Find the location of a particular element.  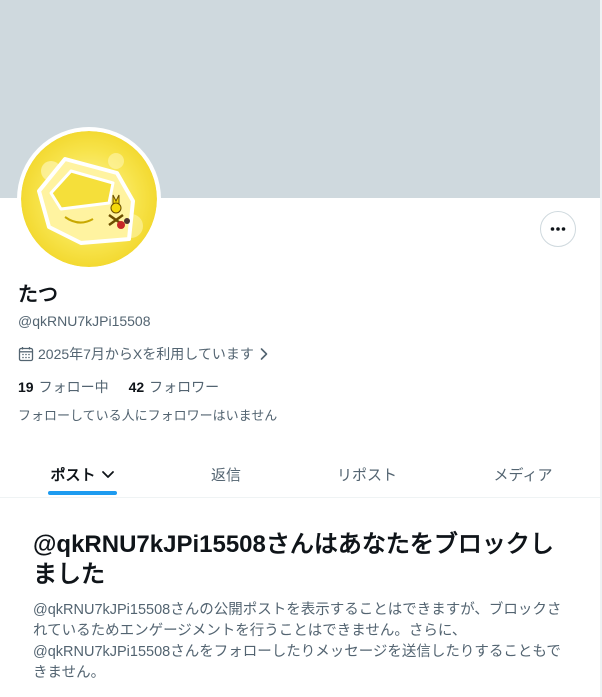

profile-handle: @qkRNU7kJPi15508 is located at coordinates (84, 321).